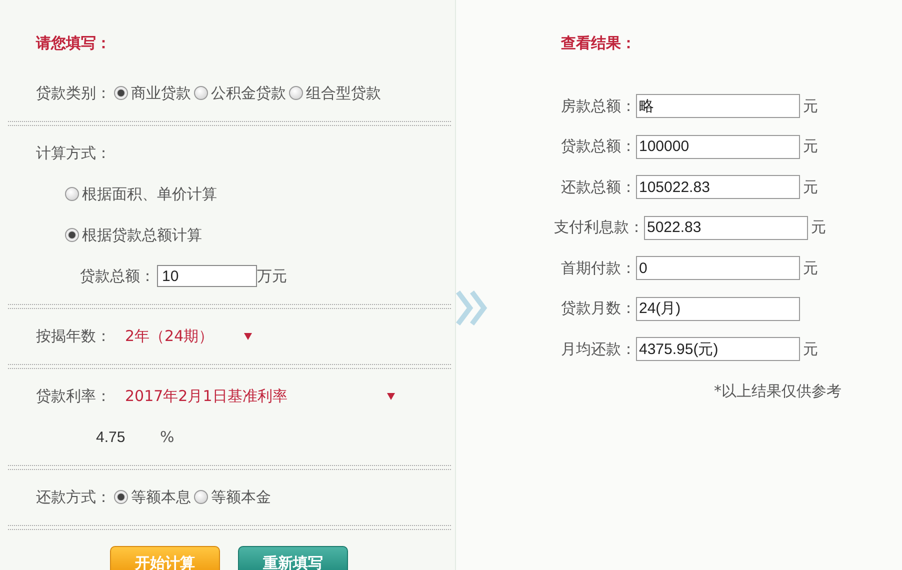 This screenshot has height=570, width=902. What do you see at coordinates (726, 228) in the screenshot?
I see `output-field: 5022.83` at bounding box center [726, 228].